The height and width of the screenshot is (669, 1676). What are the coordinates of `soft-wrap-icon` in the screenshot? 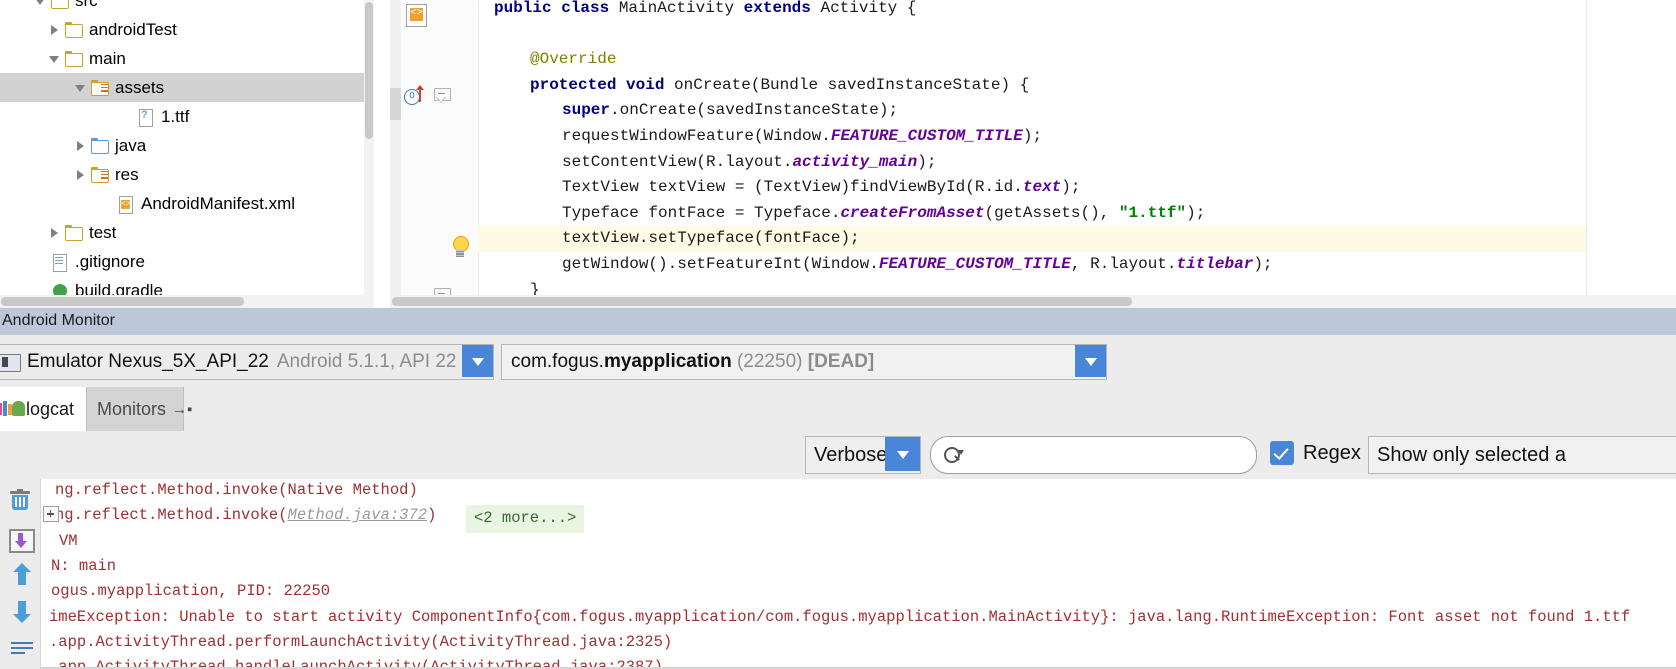 It's located at (20, 649).